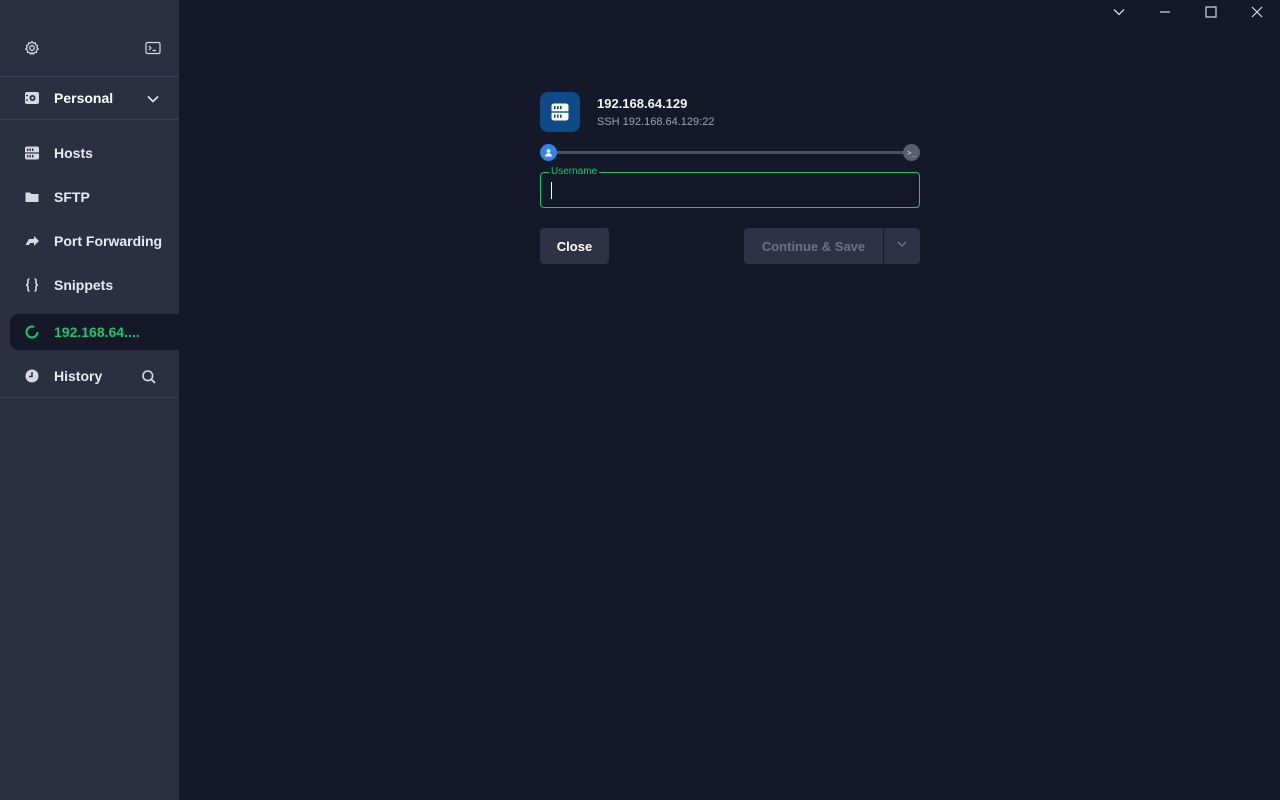 This screenshot has height=800, width=1280. I want to click on username-input, so click(730, 190).